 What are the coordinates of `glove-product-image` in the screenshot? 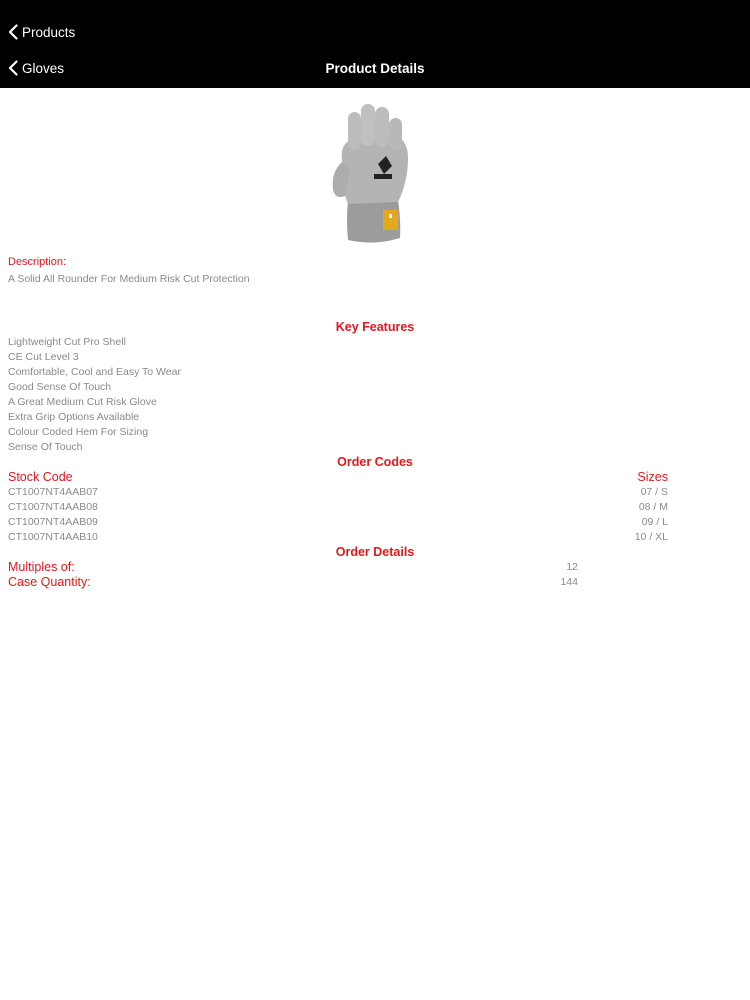 It's located at (370, 173).